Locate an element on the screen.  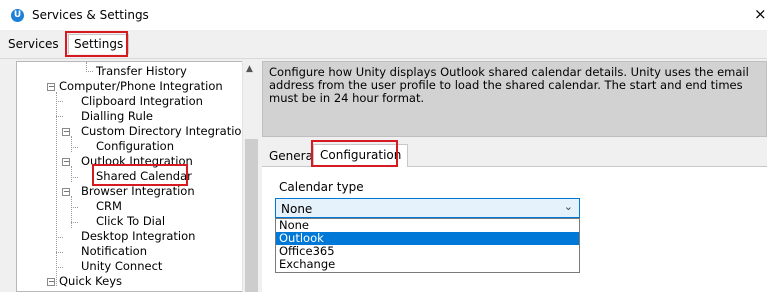
window-title: Services & Settings is located at coordinates (90, 15).